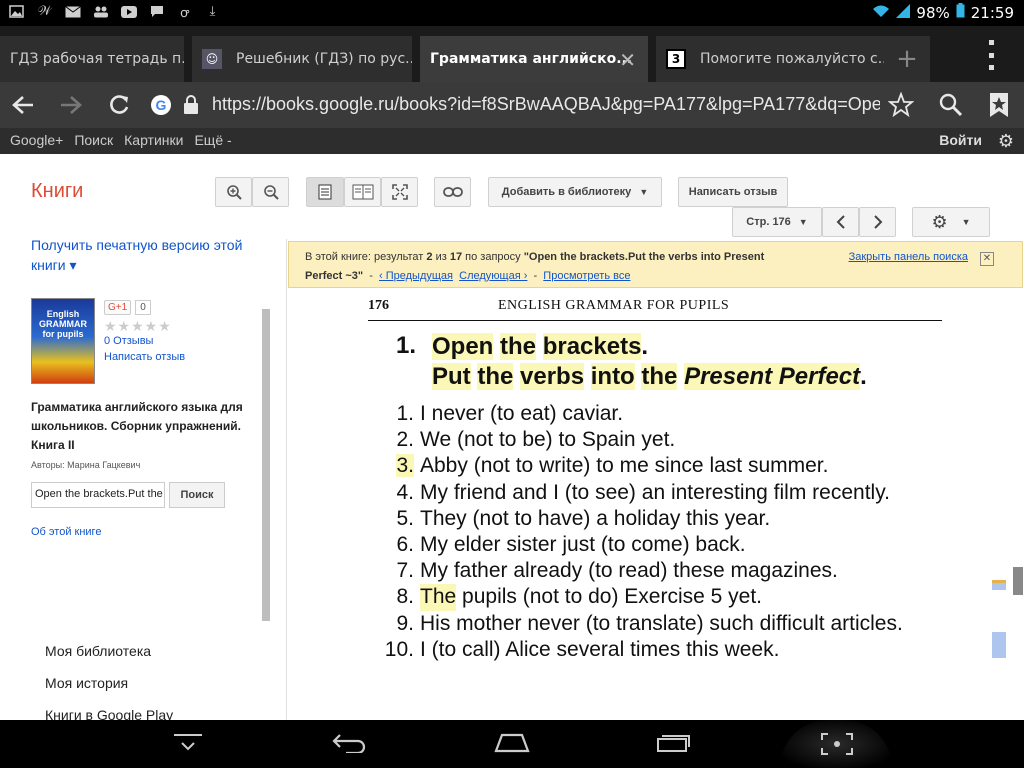  I want to click on link-button, so click(452, 192).